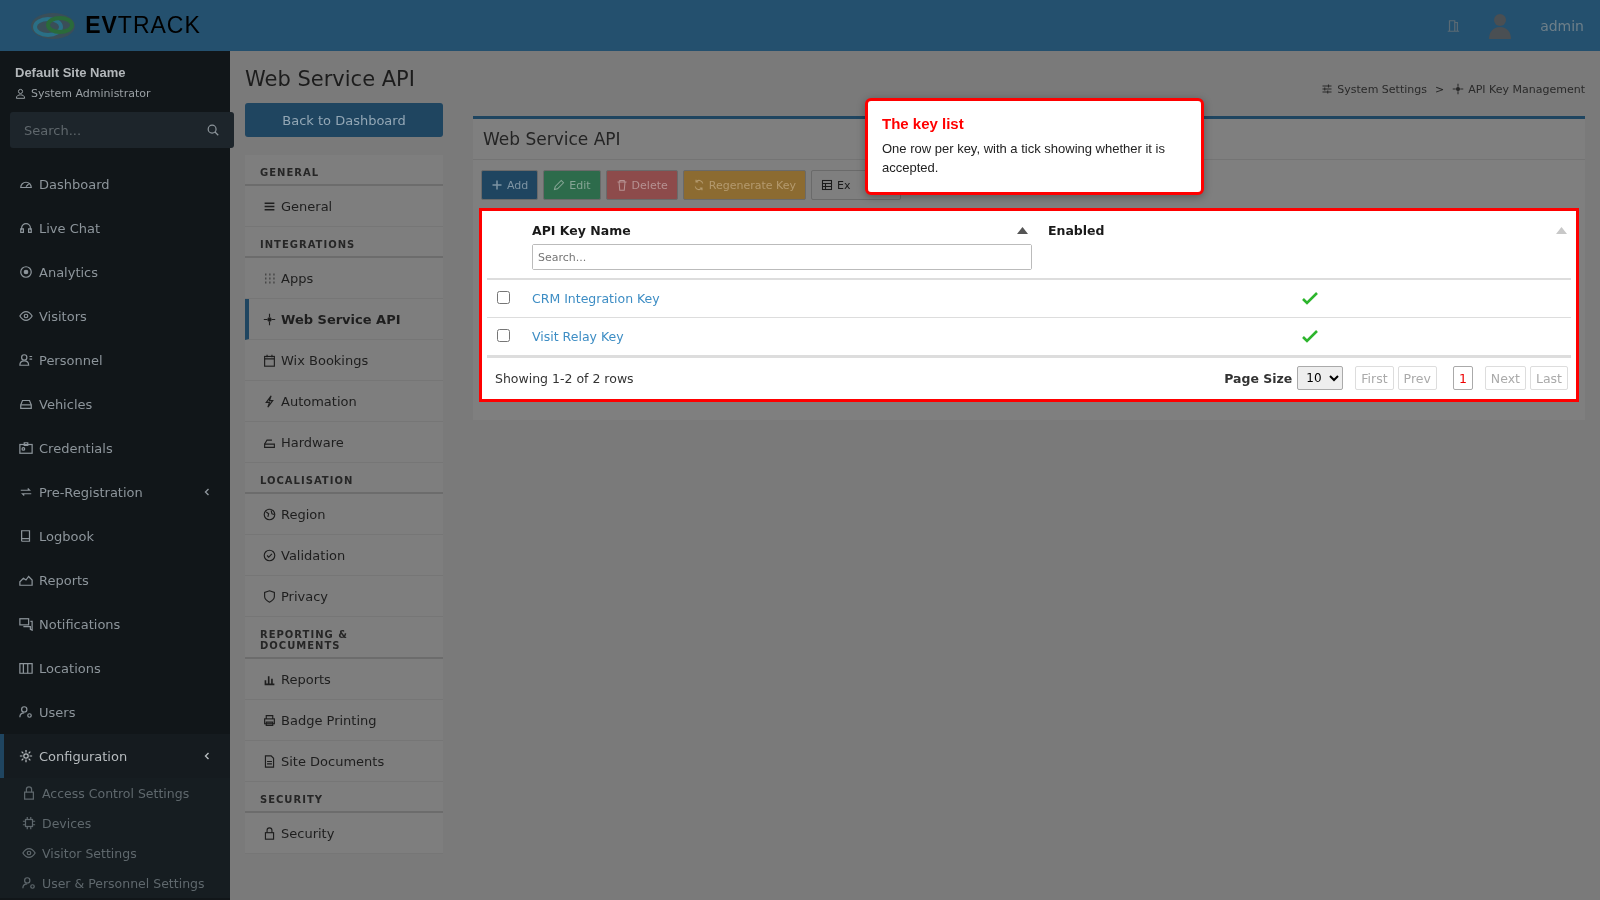  What do you see at coordinates (26, 668) in the screenshot?
I see `map-icon` at bounding box center [26, 668].